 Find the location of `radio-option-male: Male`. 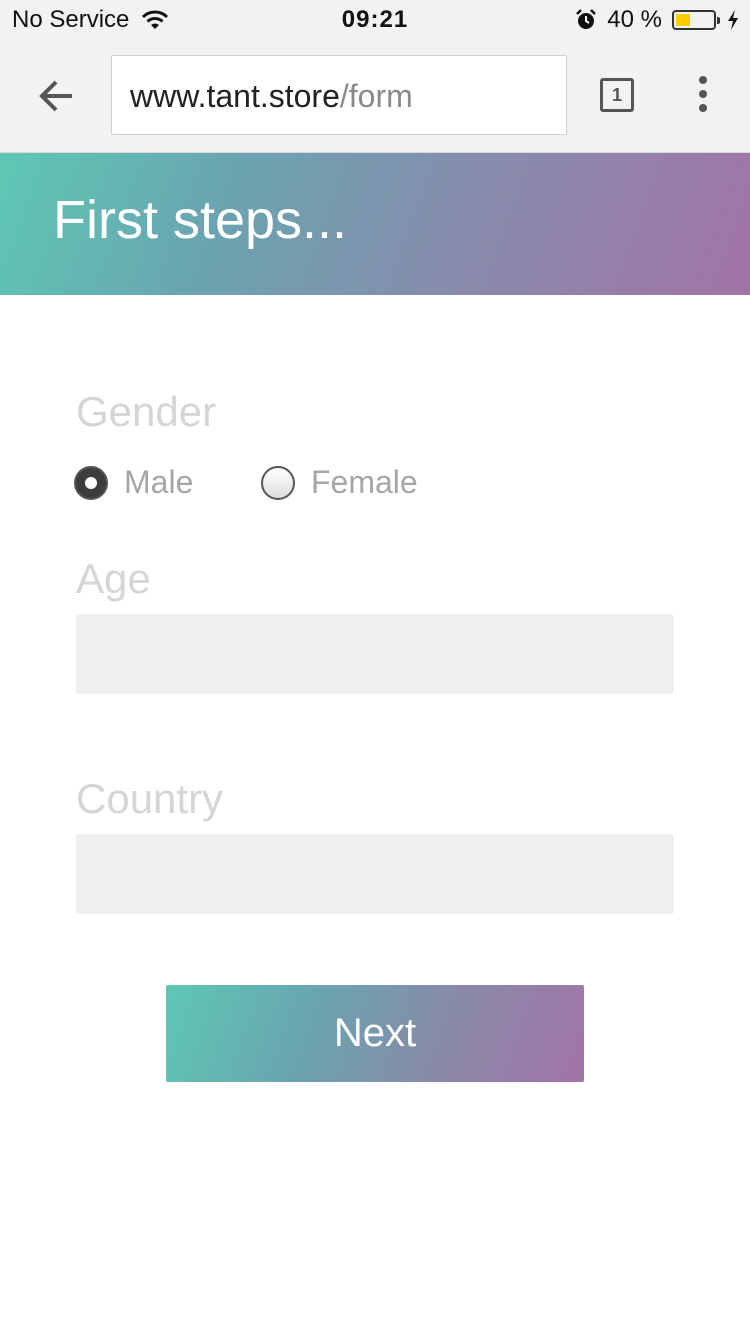

radio-option-male: Male is located at coordinates (133, 482).